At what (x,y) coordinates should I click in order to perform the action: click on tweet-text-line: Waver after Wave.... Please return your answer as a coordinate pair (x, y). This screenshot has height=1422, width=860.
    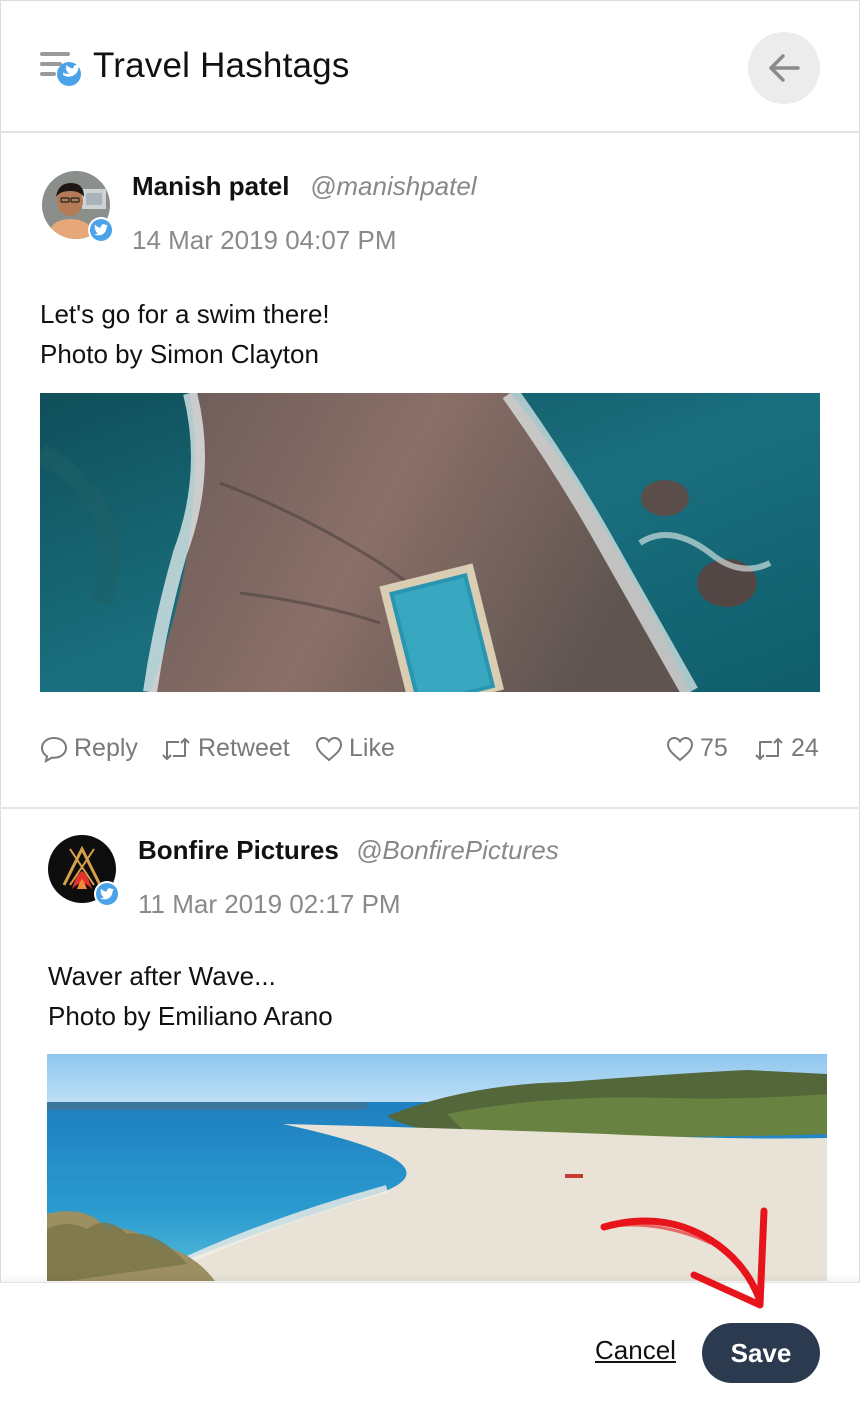
    Looking at the image, I should click on (162, 976).